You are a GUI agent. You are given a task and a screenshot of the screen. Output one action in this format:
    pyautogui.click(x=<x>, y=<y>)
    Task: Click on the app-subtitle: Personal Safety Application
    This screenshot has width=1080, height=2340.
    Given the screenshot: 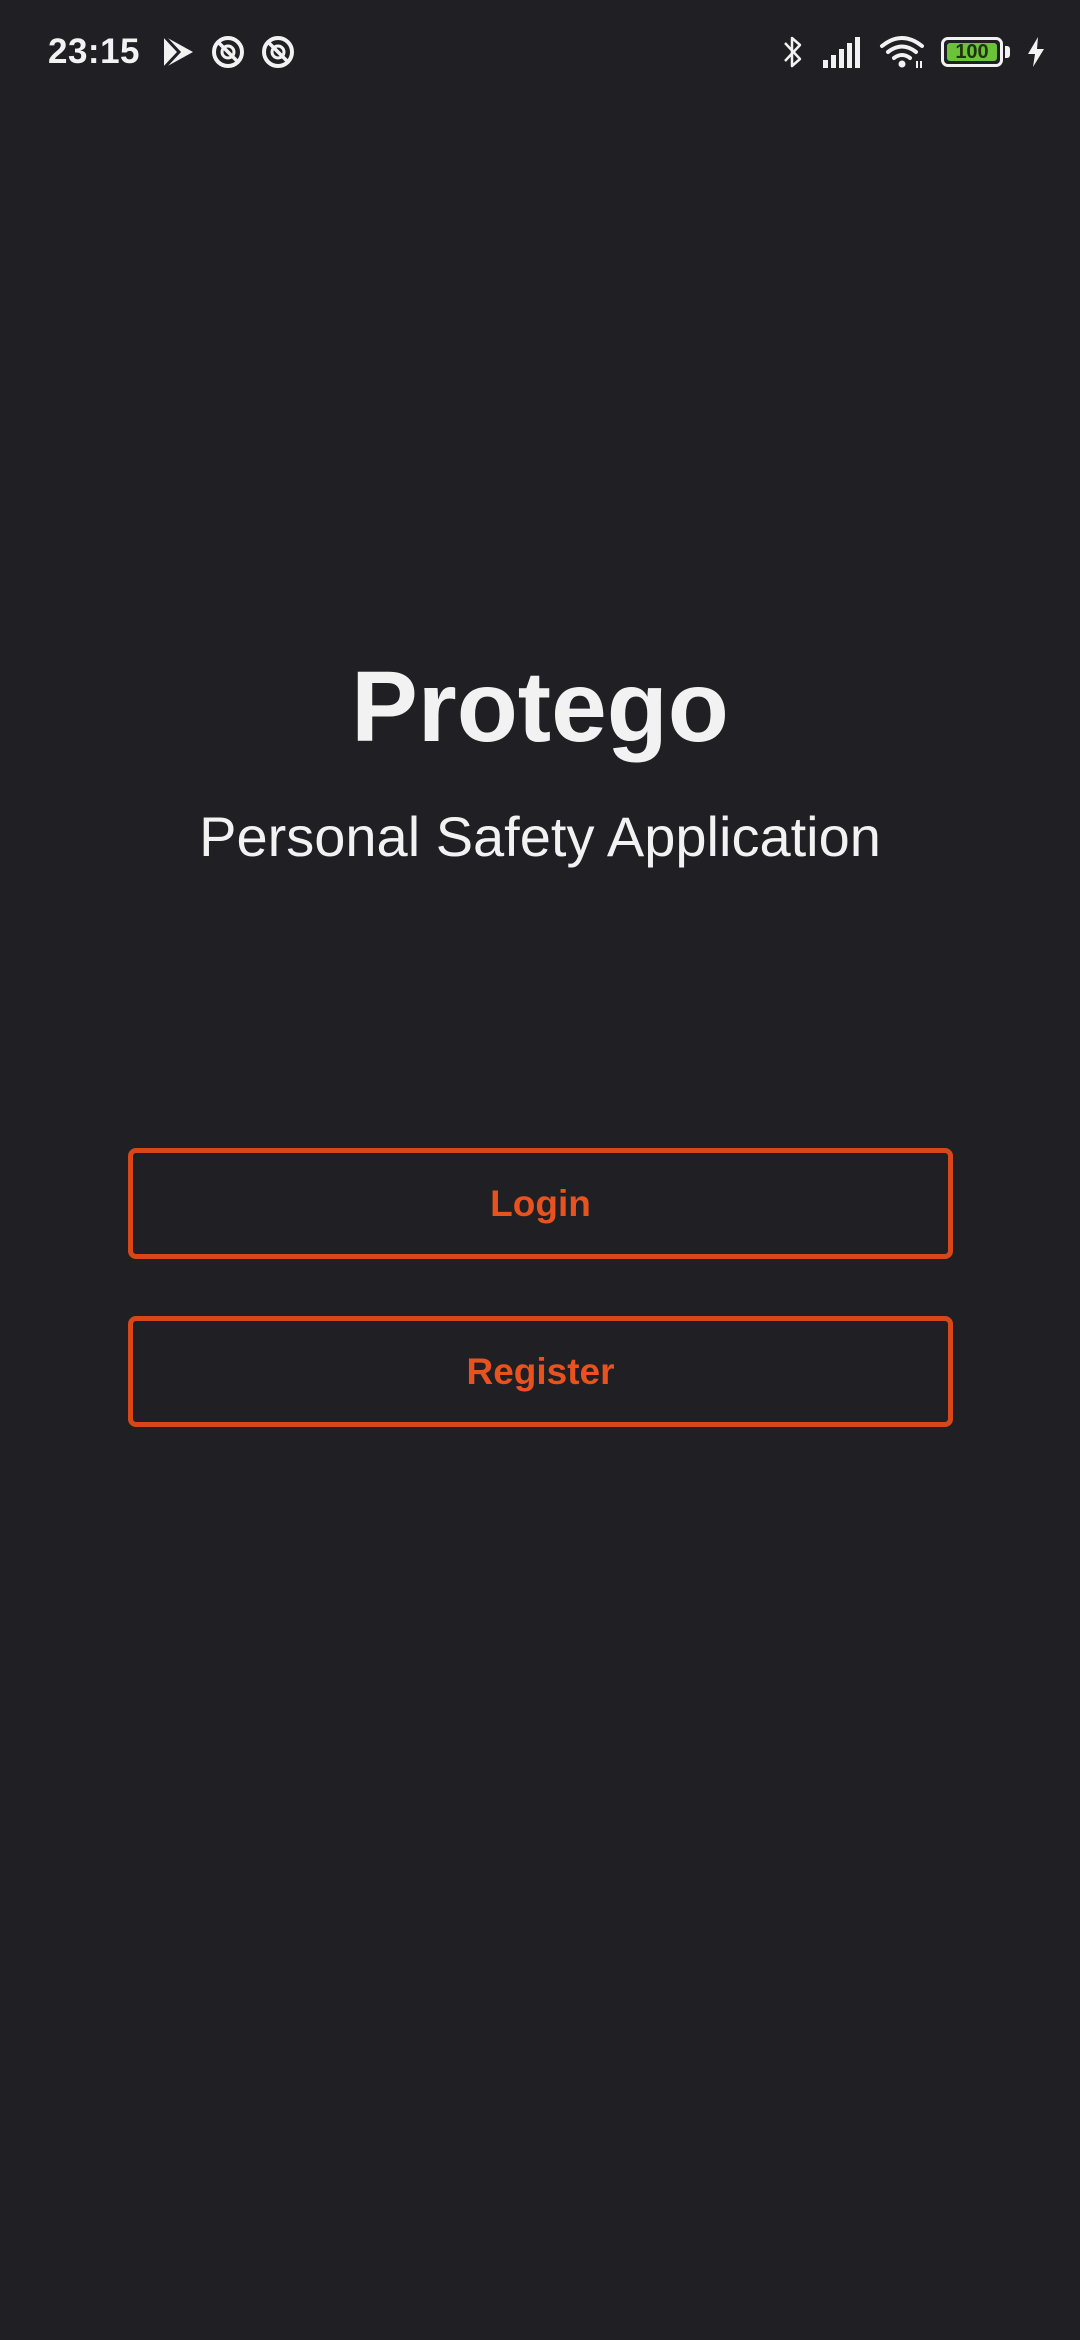 What is the action you would take?
    pyautogui.click(x=540, y=836)
    